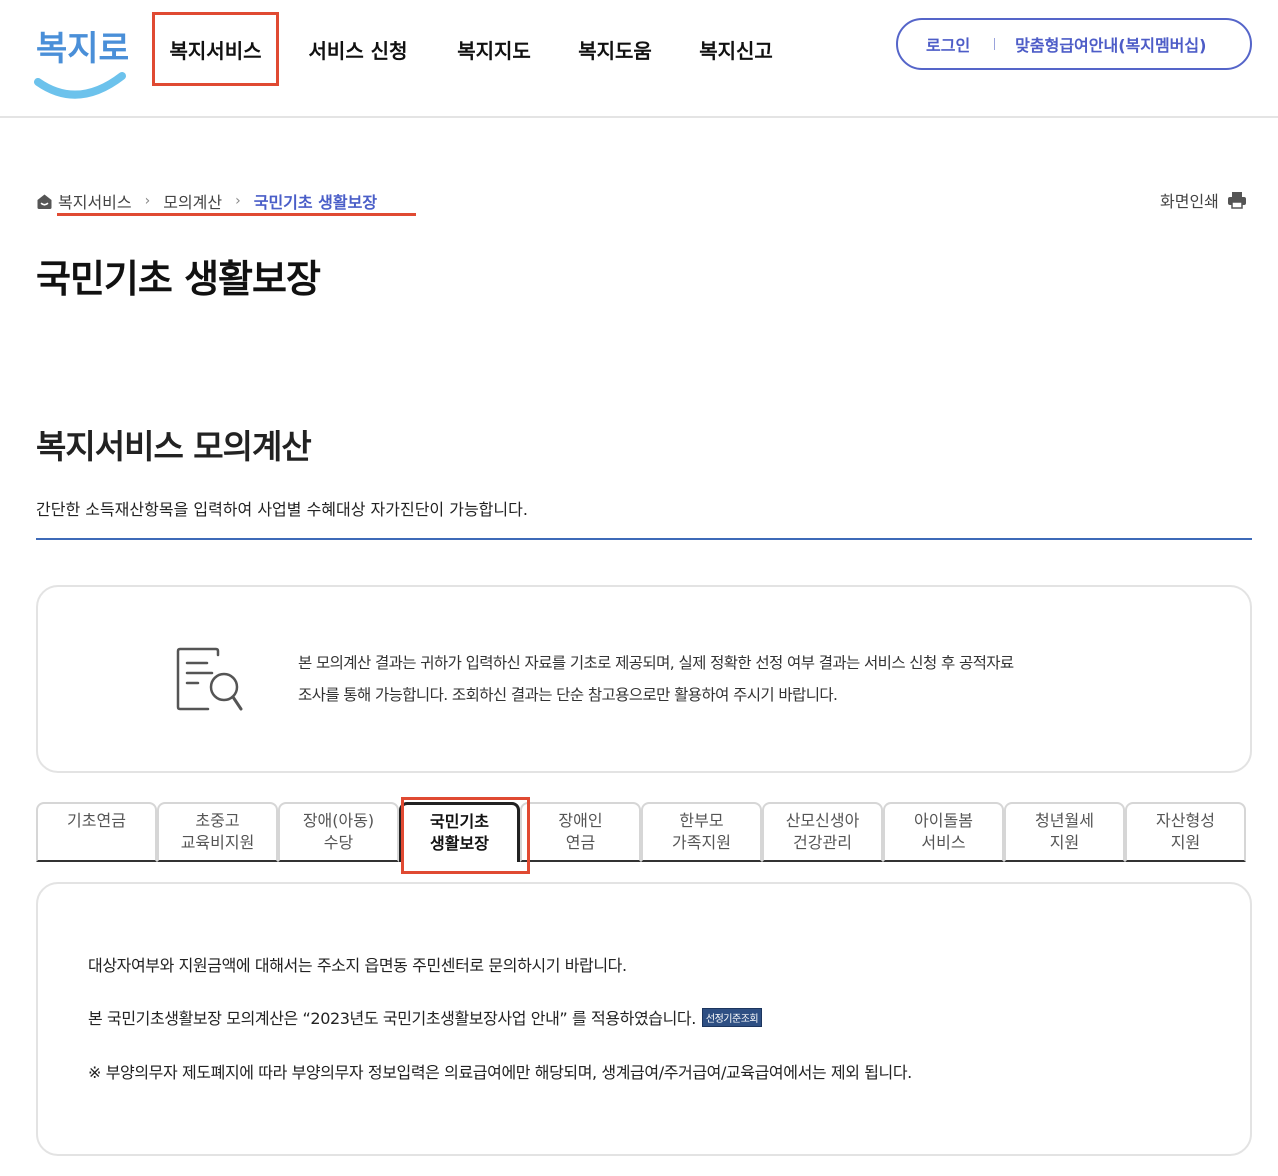  Describe the element at coordinates (732, 1017) in the screenshot. I see `criteria-lookup-button: 선정기준조회` at that location.